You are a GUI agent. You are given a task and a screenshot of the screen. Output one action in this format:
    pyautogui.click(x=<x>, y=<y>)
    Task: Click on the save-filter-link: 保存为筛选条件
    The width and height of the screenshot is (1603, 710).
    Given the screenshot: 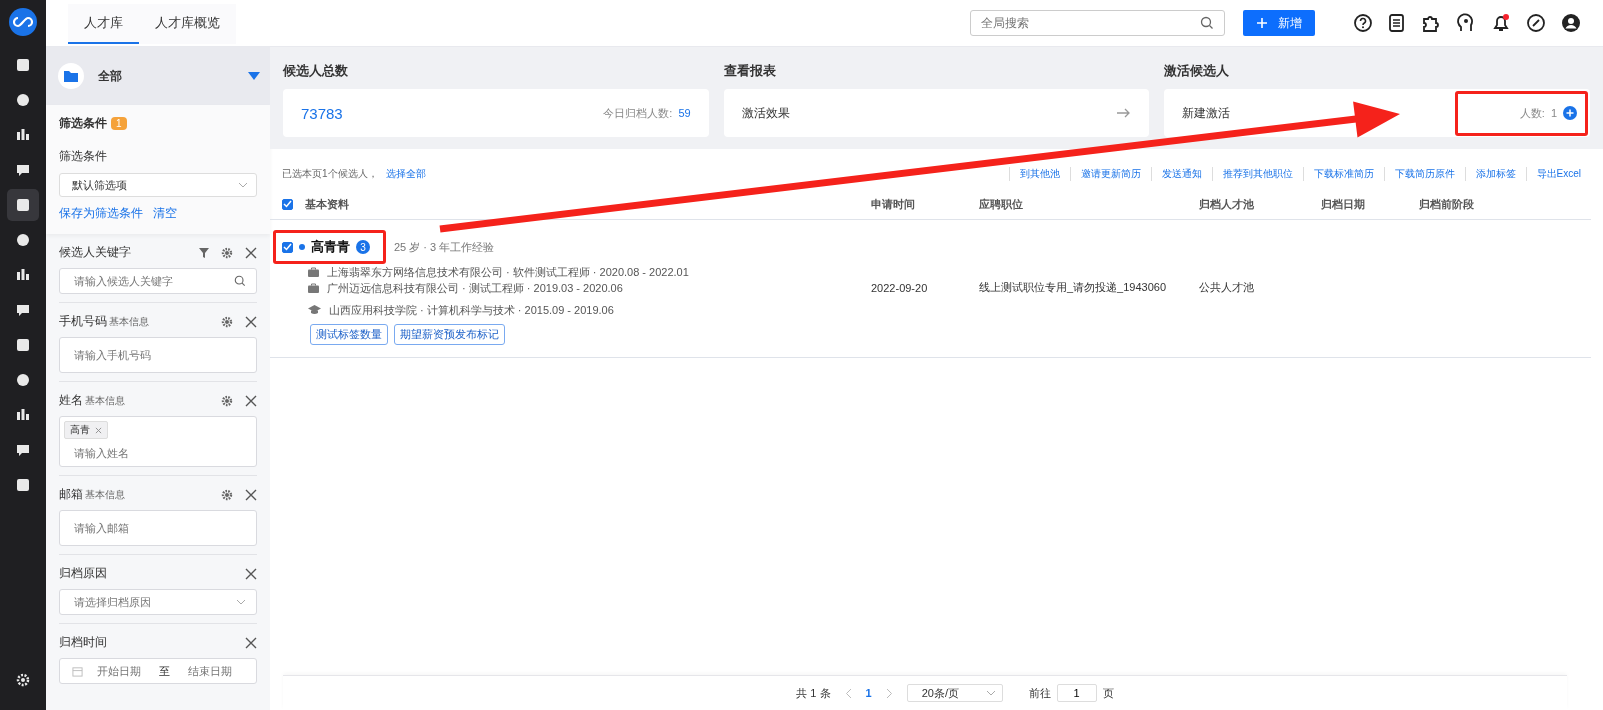 What is the action you would take?
    pyautogui.click(x=101, y=213)
    